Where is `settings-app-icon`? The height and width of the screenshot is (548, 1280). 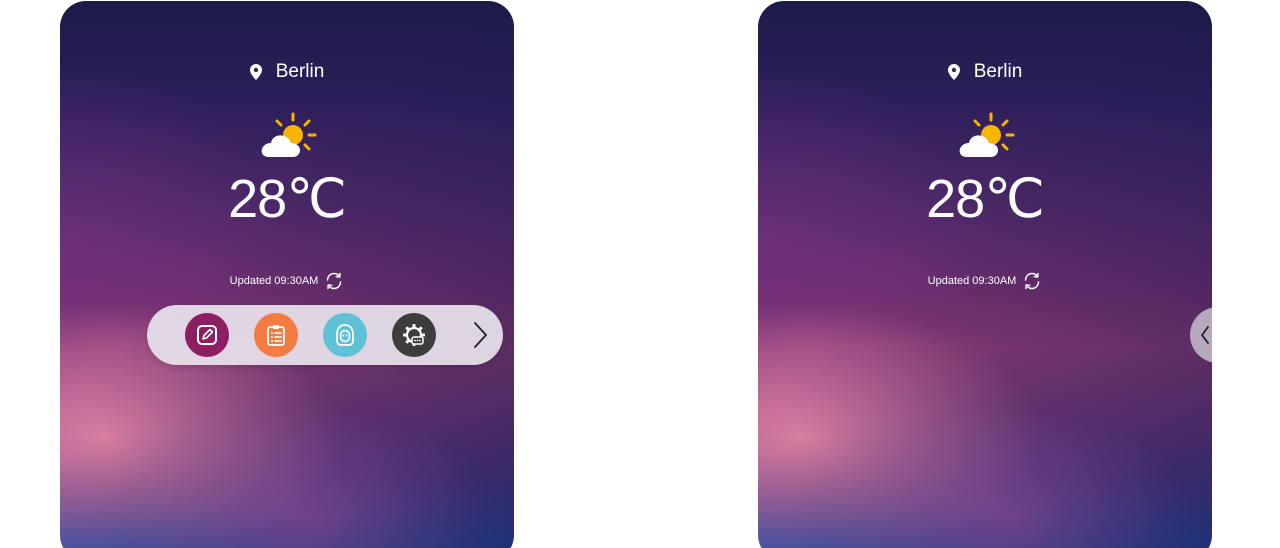
settings-app-icon is located at coordinates (414, 335).